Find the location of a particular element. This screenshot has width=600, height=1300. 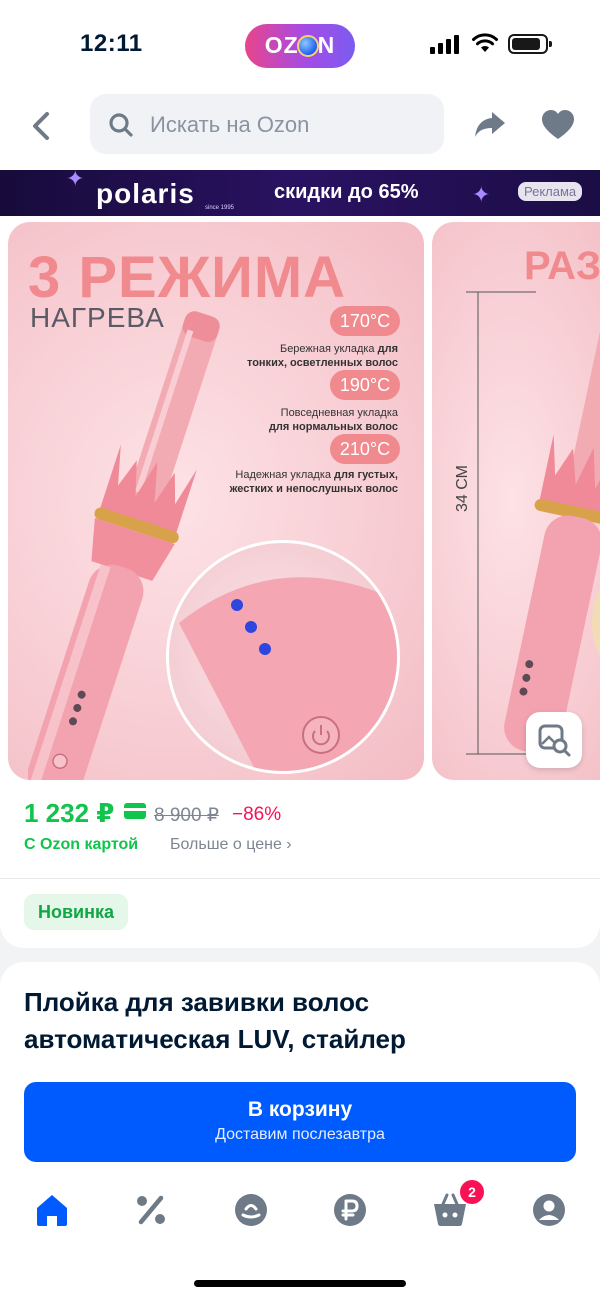

price-old: 8 900 ₽ is located at coordinates (186, 815).